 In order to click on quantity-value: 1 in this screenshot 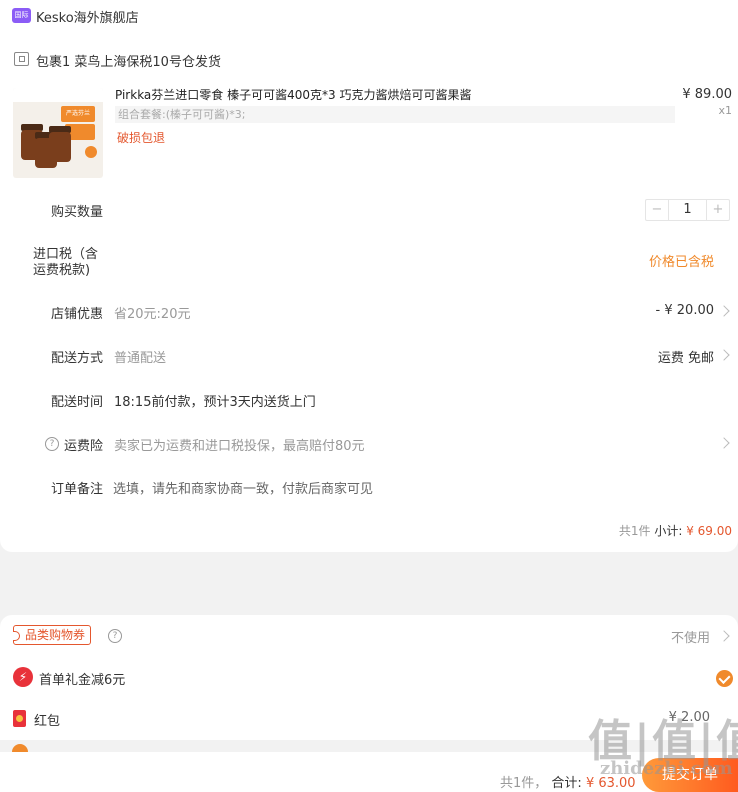, I will do `click(687, 210)`.